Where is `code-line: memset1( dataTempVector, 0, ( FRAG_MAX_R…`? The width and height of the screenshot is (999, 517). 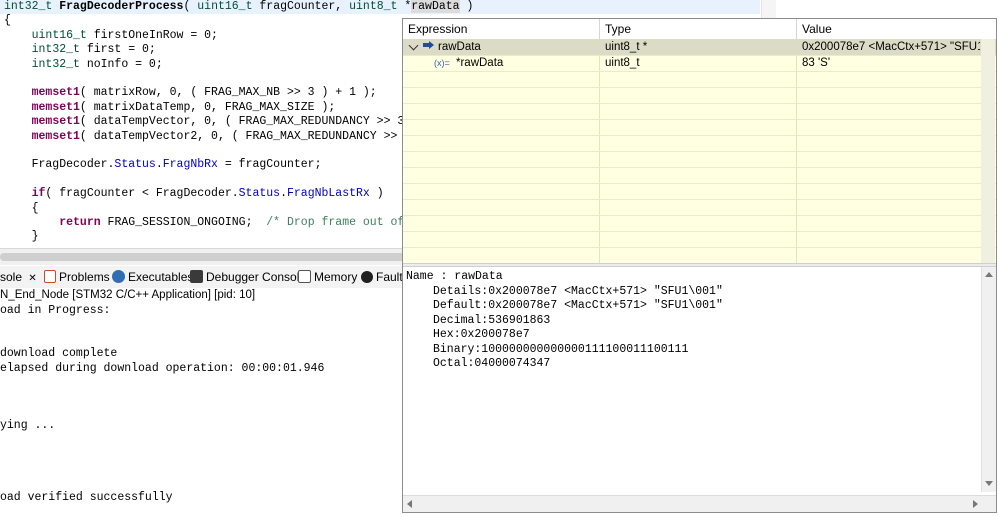
code-line: memset1( dataTempVector, 0, ( FRAG_MAX_R… is located at coordinates (204, 122).